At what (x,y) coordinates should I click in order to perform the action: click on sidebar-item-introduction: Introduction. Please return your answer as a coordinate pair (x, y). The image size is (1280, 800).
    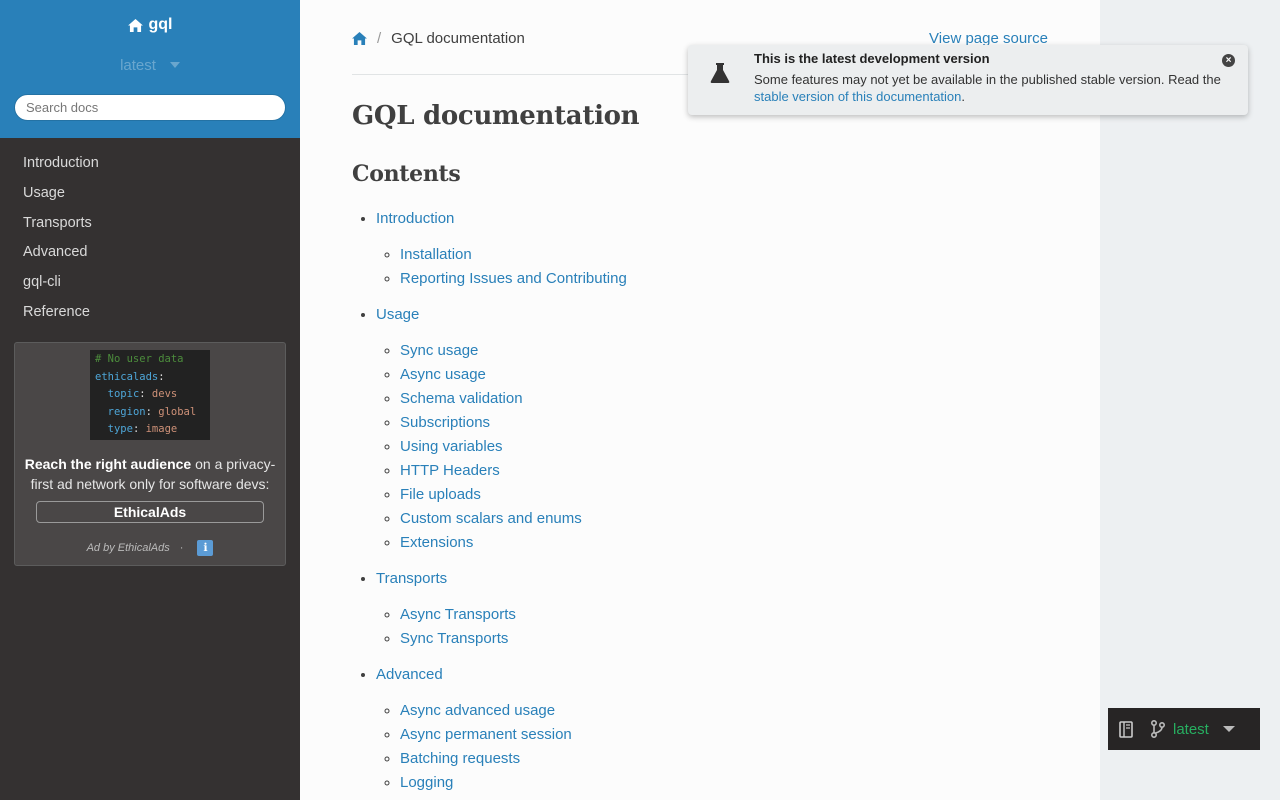
    Looking at the image, I should click on (150, 164).